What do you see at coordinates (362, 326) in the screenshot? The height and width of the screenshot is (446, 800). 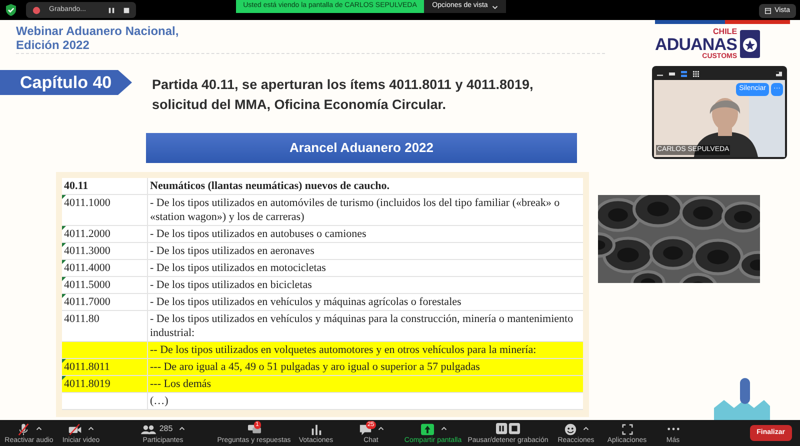 I see `tariff-description: - De los tipos utilizados en vehículos y máquinas para la construcción, minería o mantenimiento industrial:` at bounding box center [362, 326].